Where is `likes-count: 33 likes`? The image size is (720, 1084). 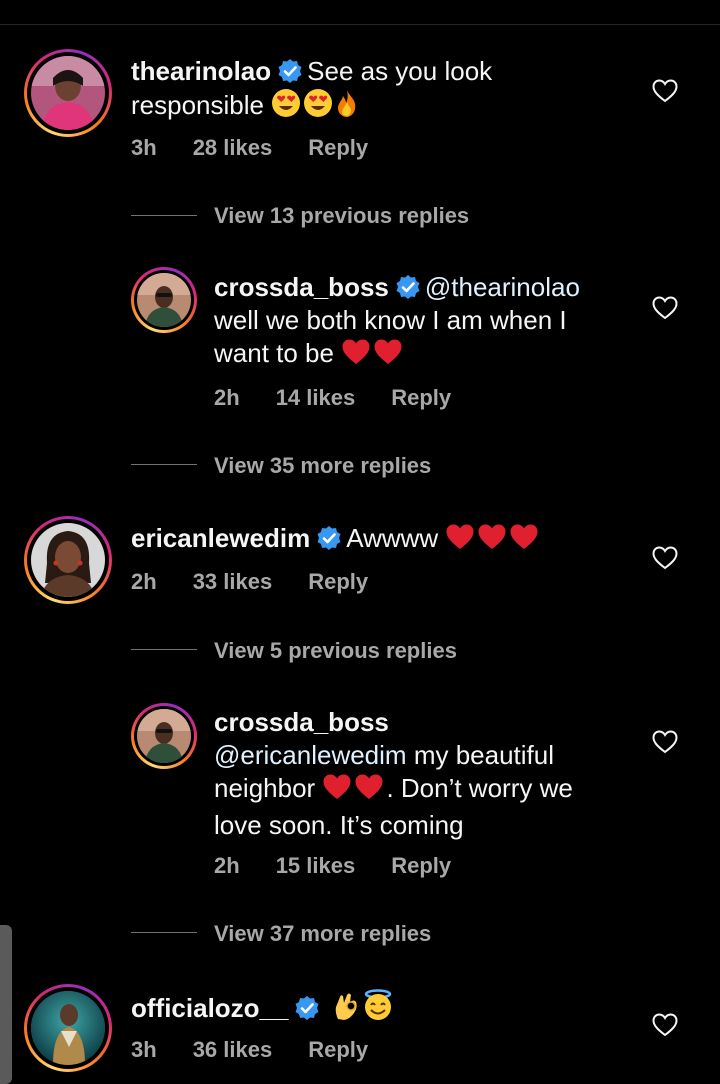 likes-count: 33 likes is located at coordinates (233, 581).